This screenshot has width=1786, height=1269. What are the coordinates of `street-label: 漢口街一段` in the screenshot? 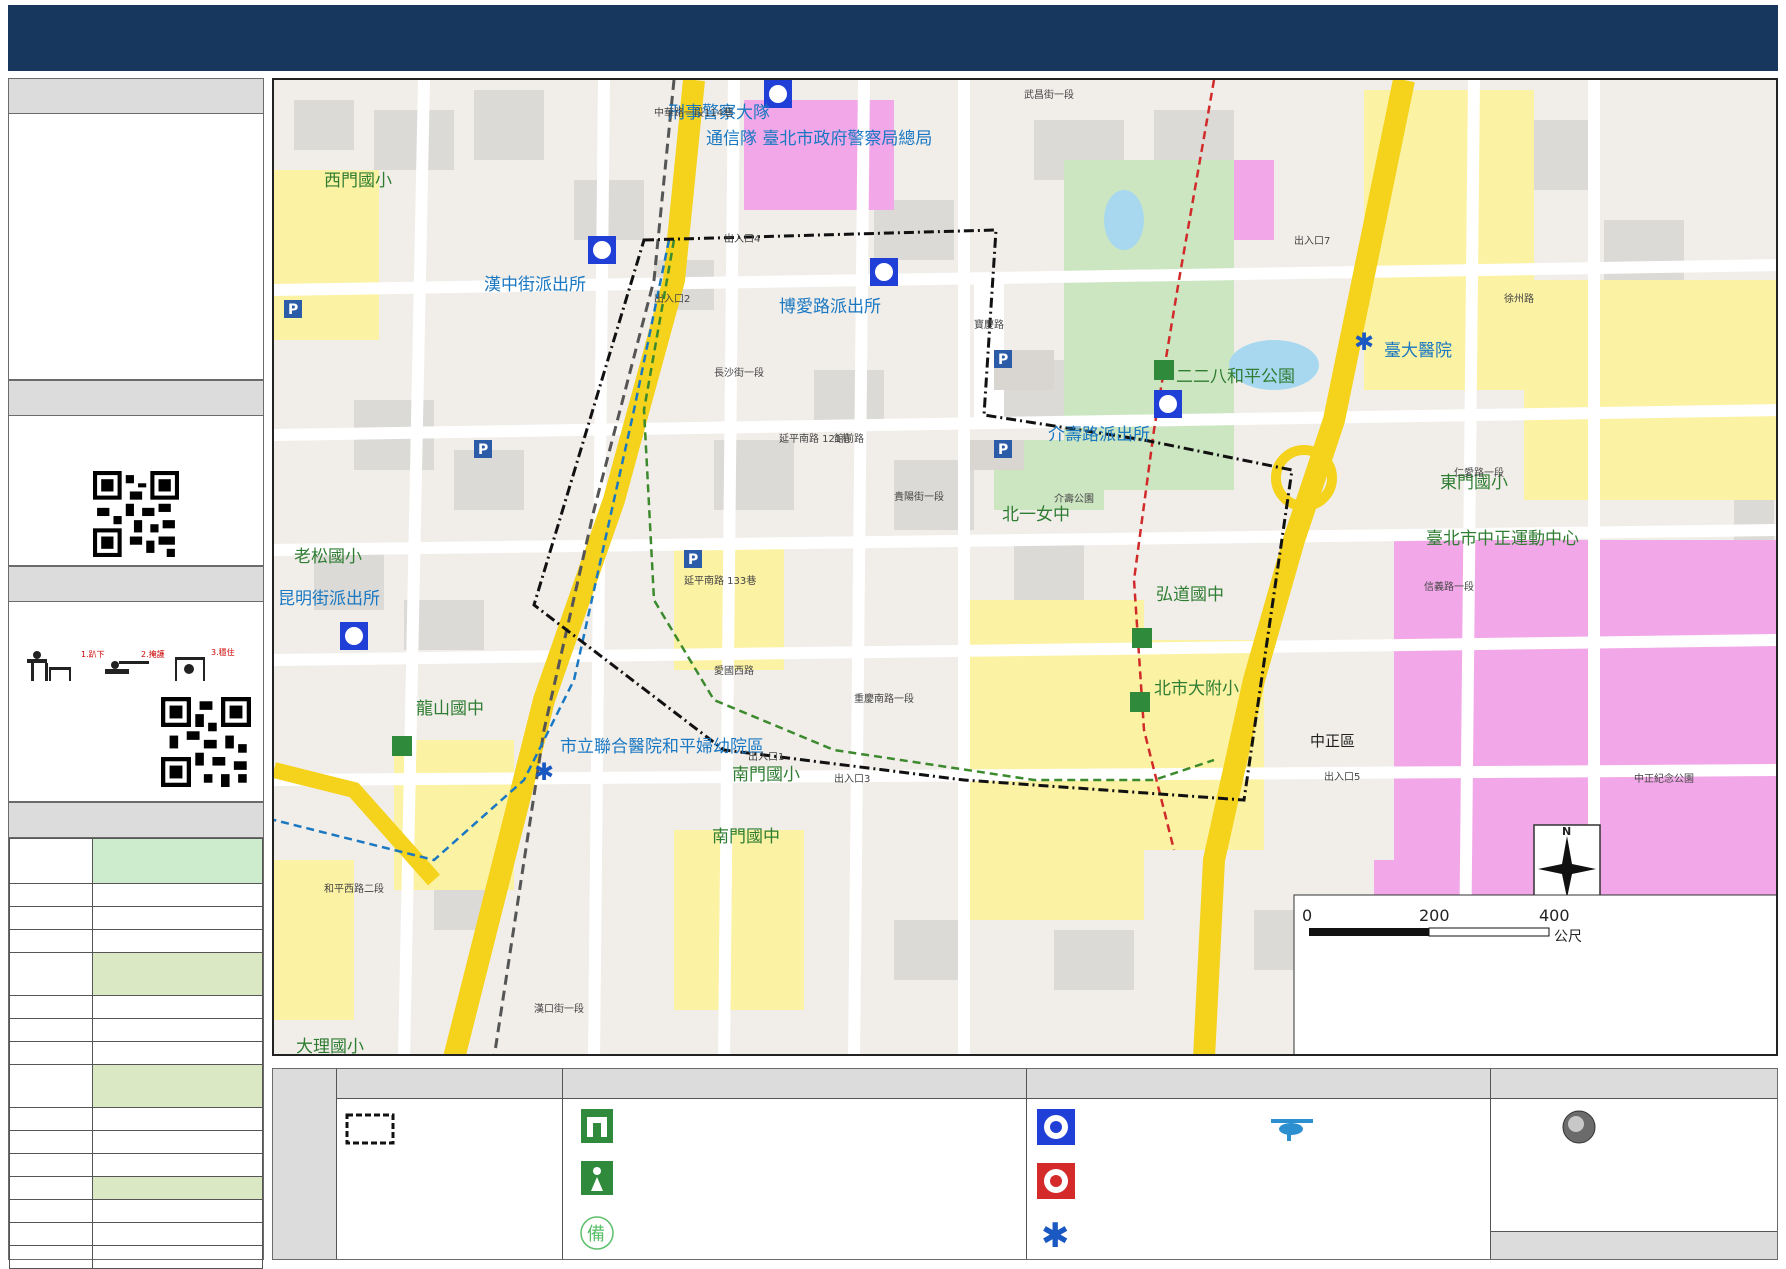 It's located at (559, 1009).